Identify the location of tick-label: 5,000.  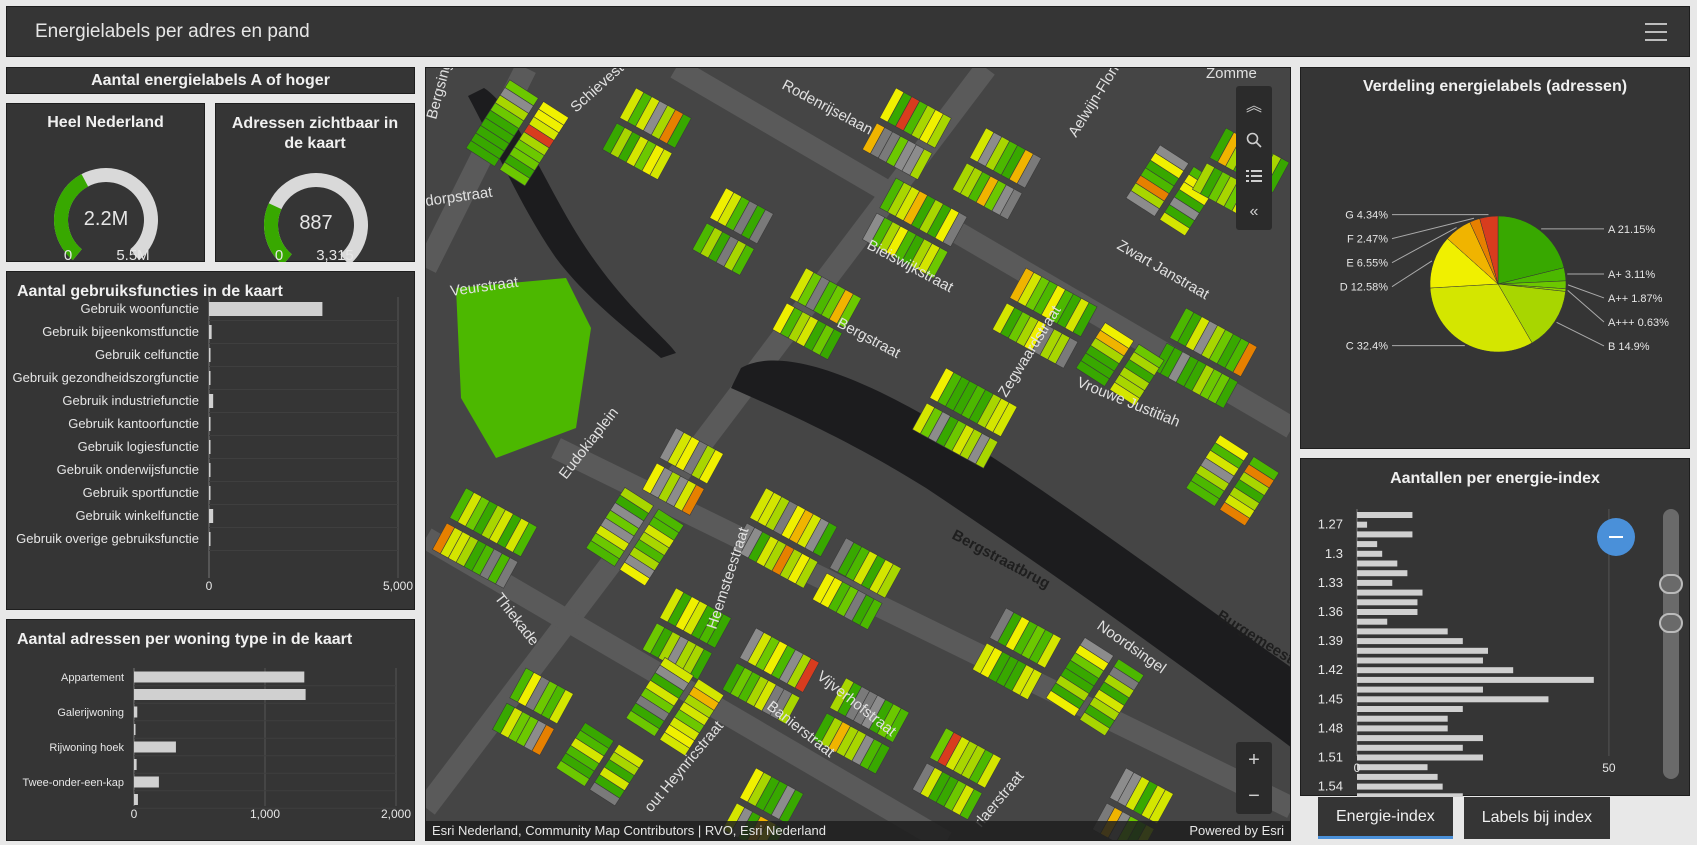
(398, 586).